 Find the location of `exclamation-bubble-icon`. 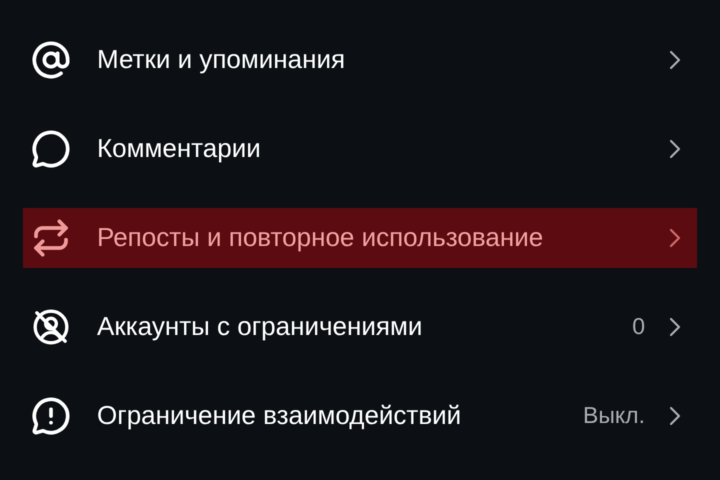

exclamation-bubble-icon is located at coordinates (51, 416).